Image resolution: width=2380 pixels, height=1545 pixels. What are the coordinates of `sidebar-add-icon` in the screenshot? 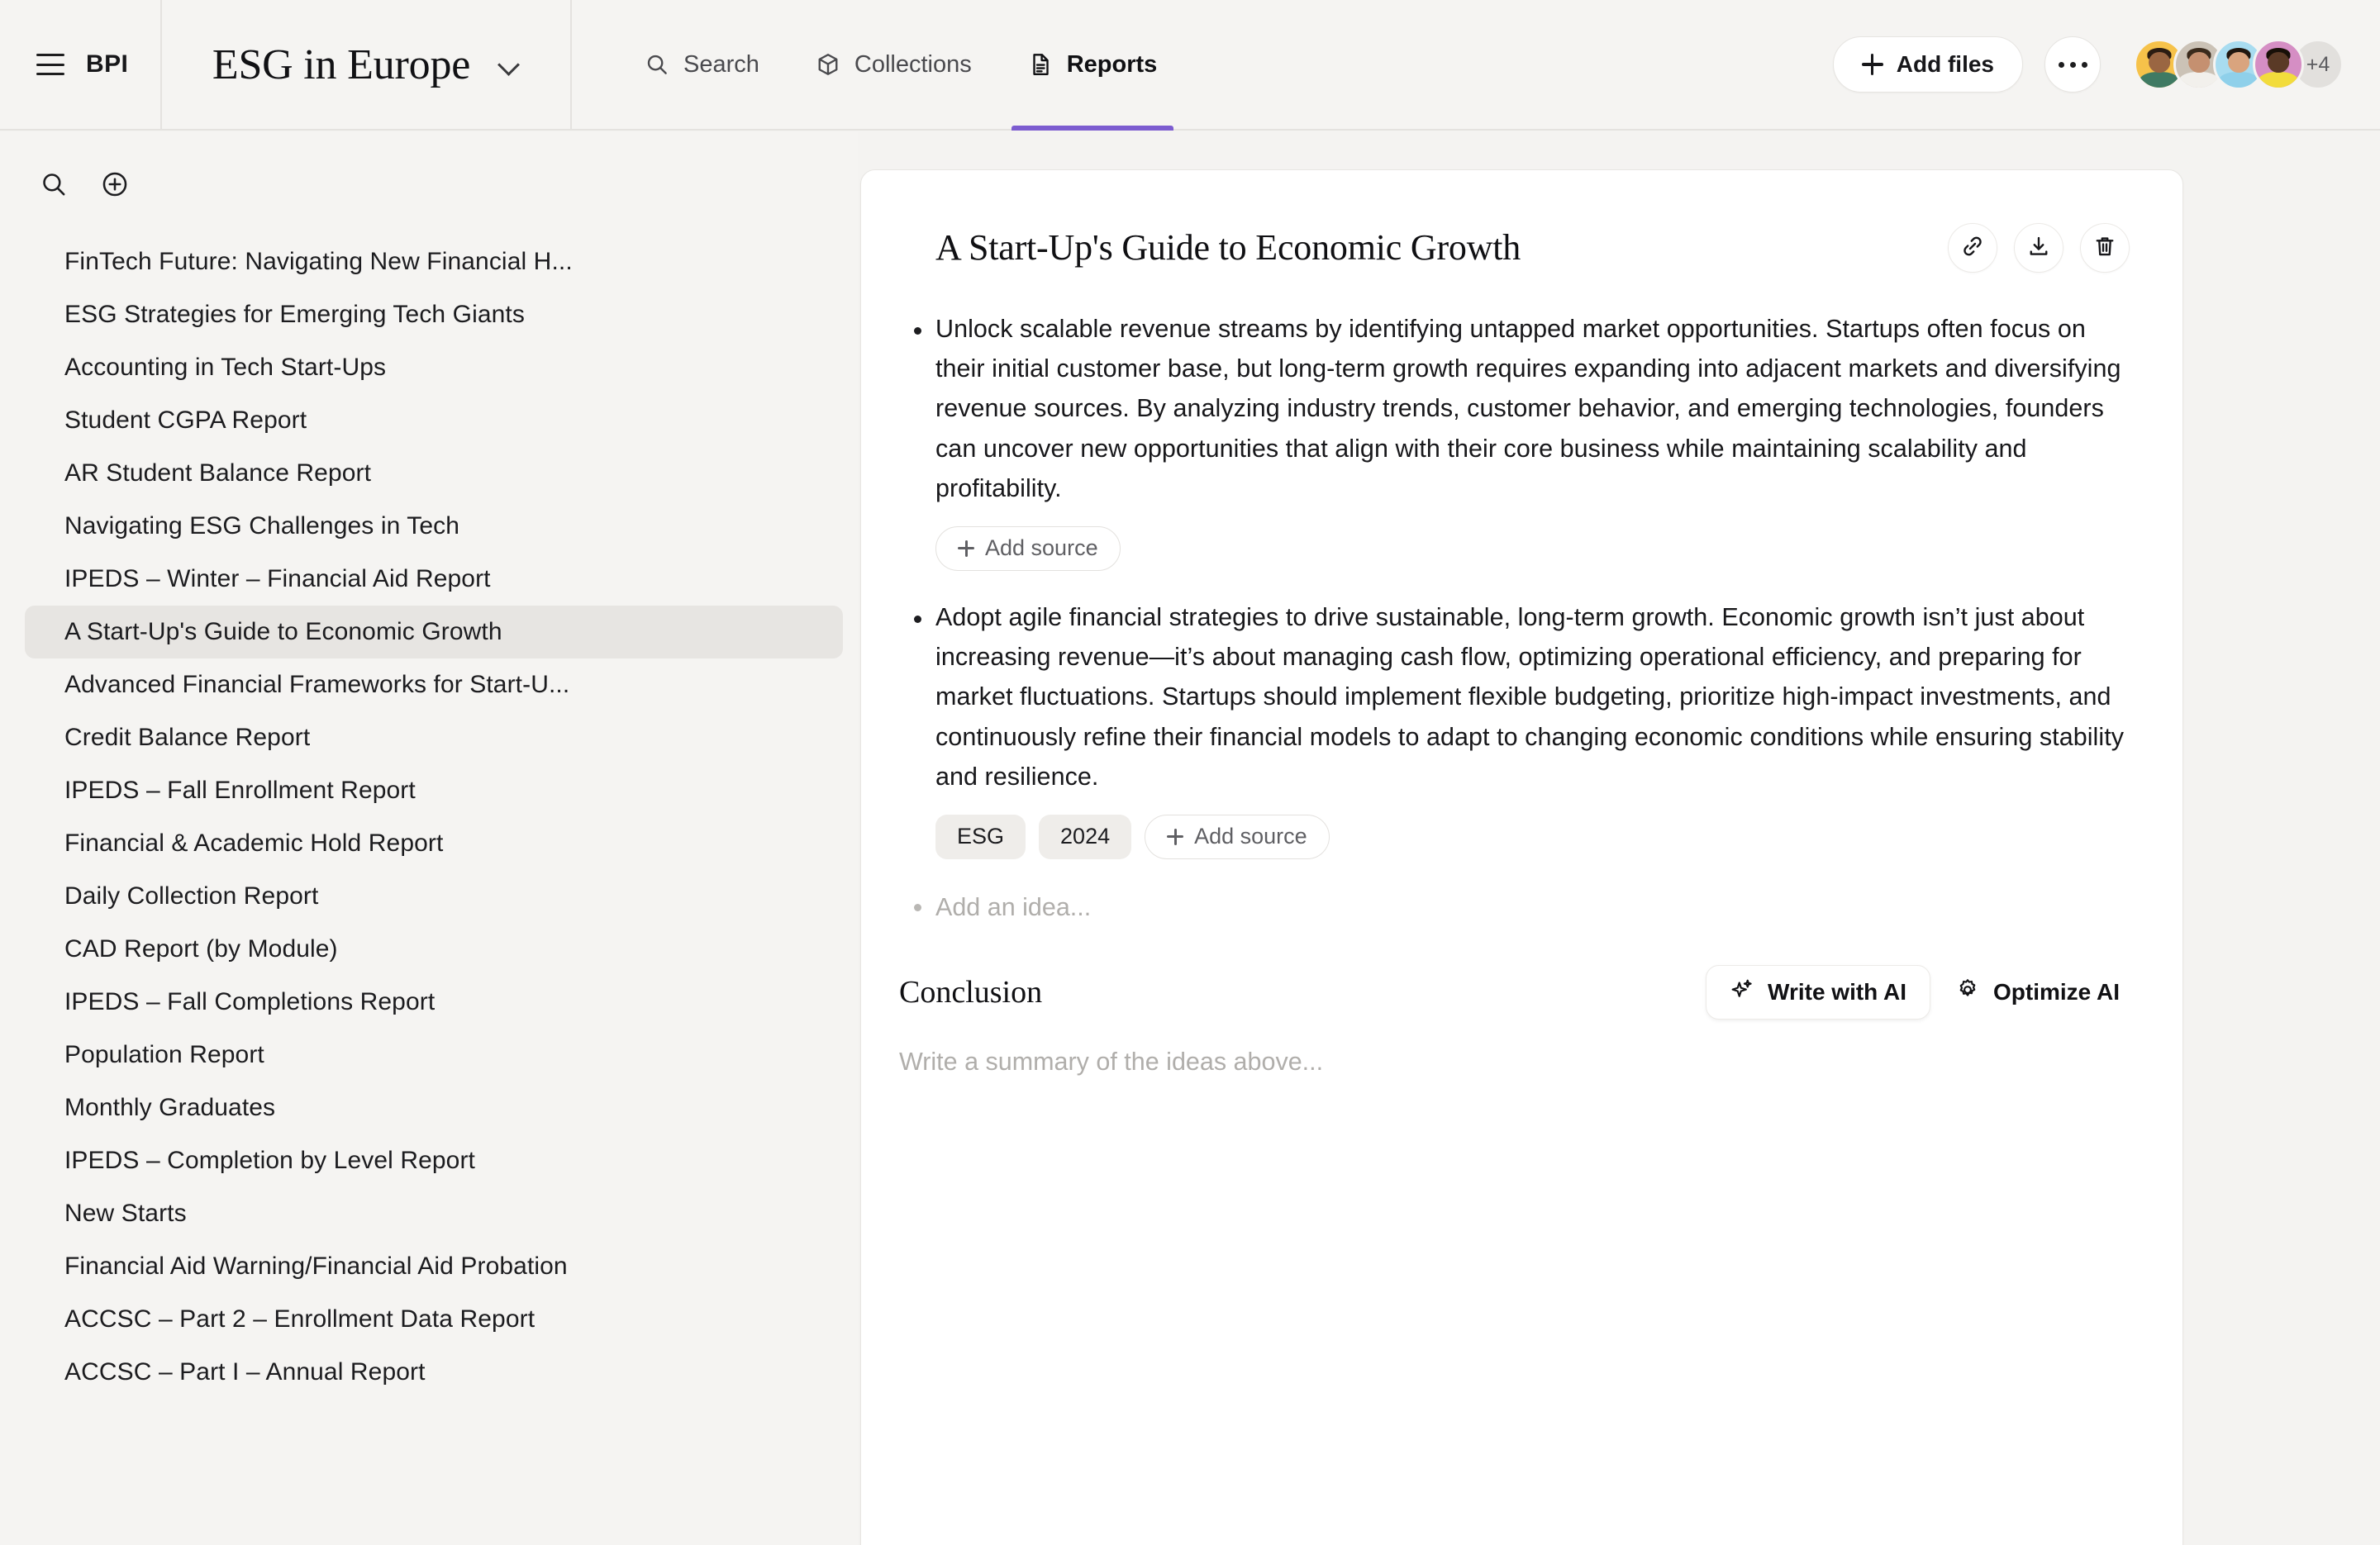 It's located at (115, 186).